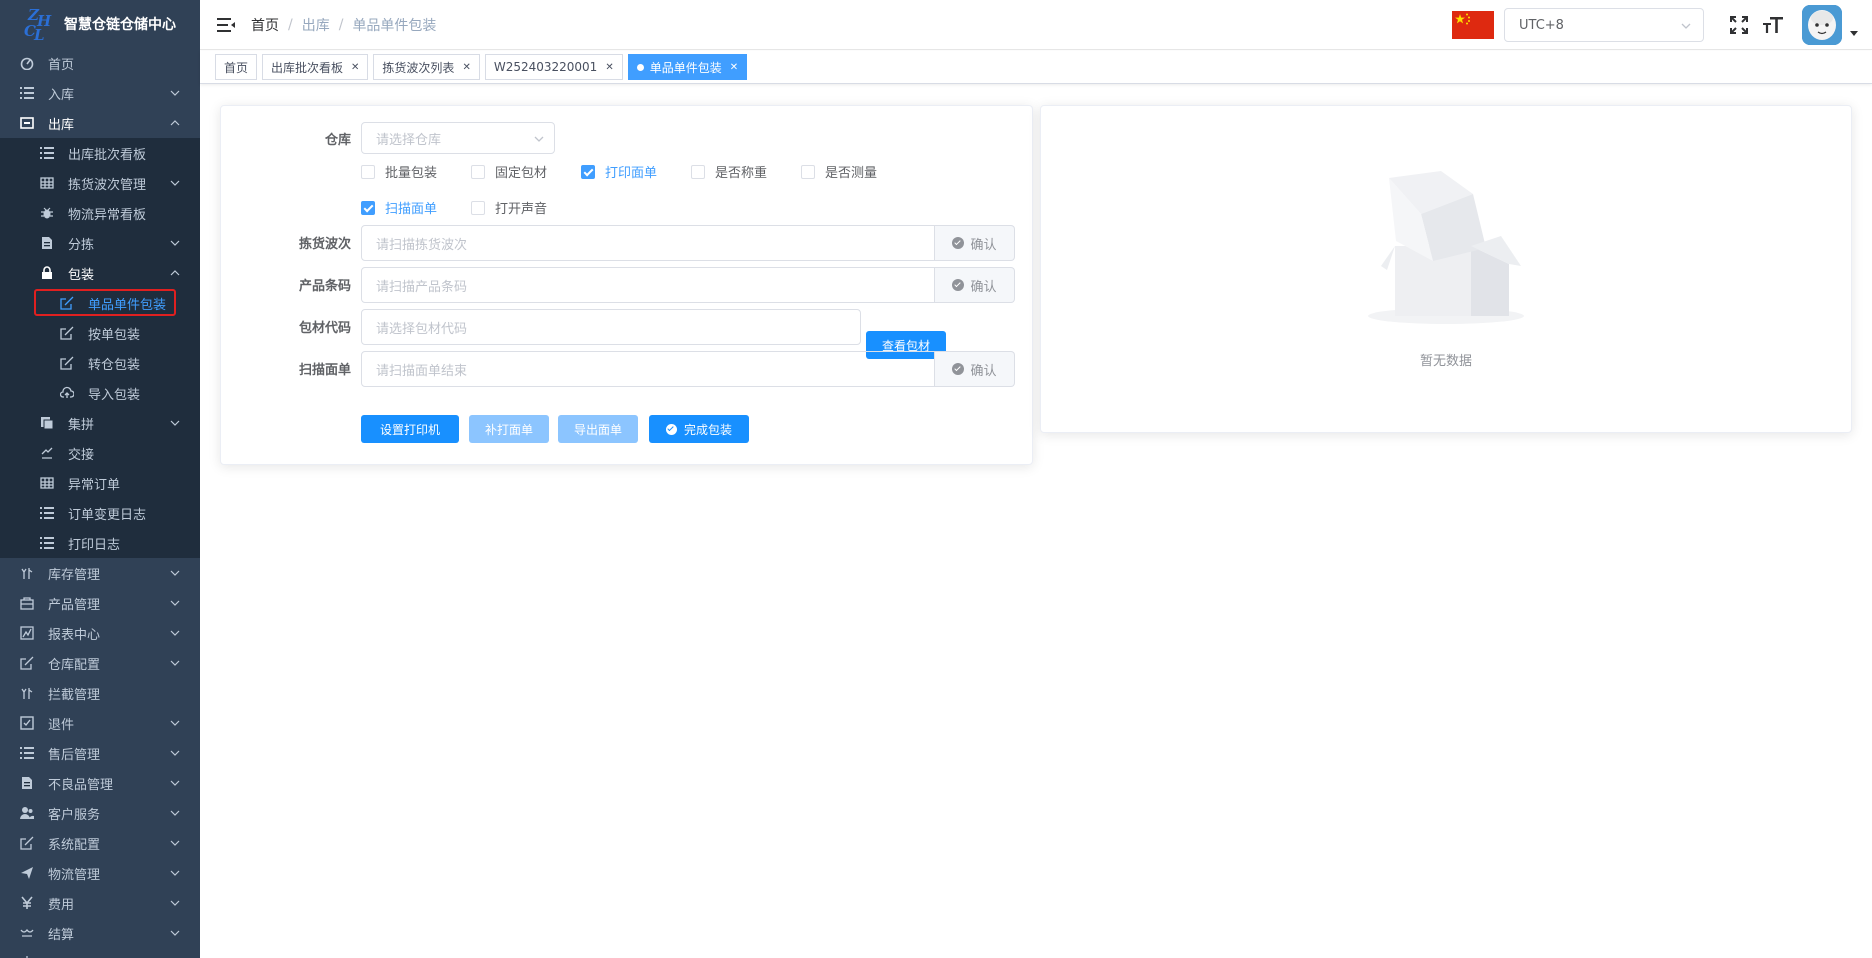 The height and width of the screenshot is (958, 1872). I want to click on sidebar-item-label: 客户服务, so click(74, 815).